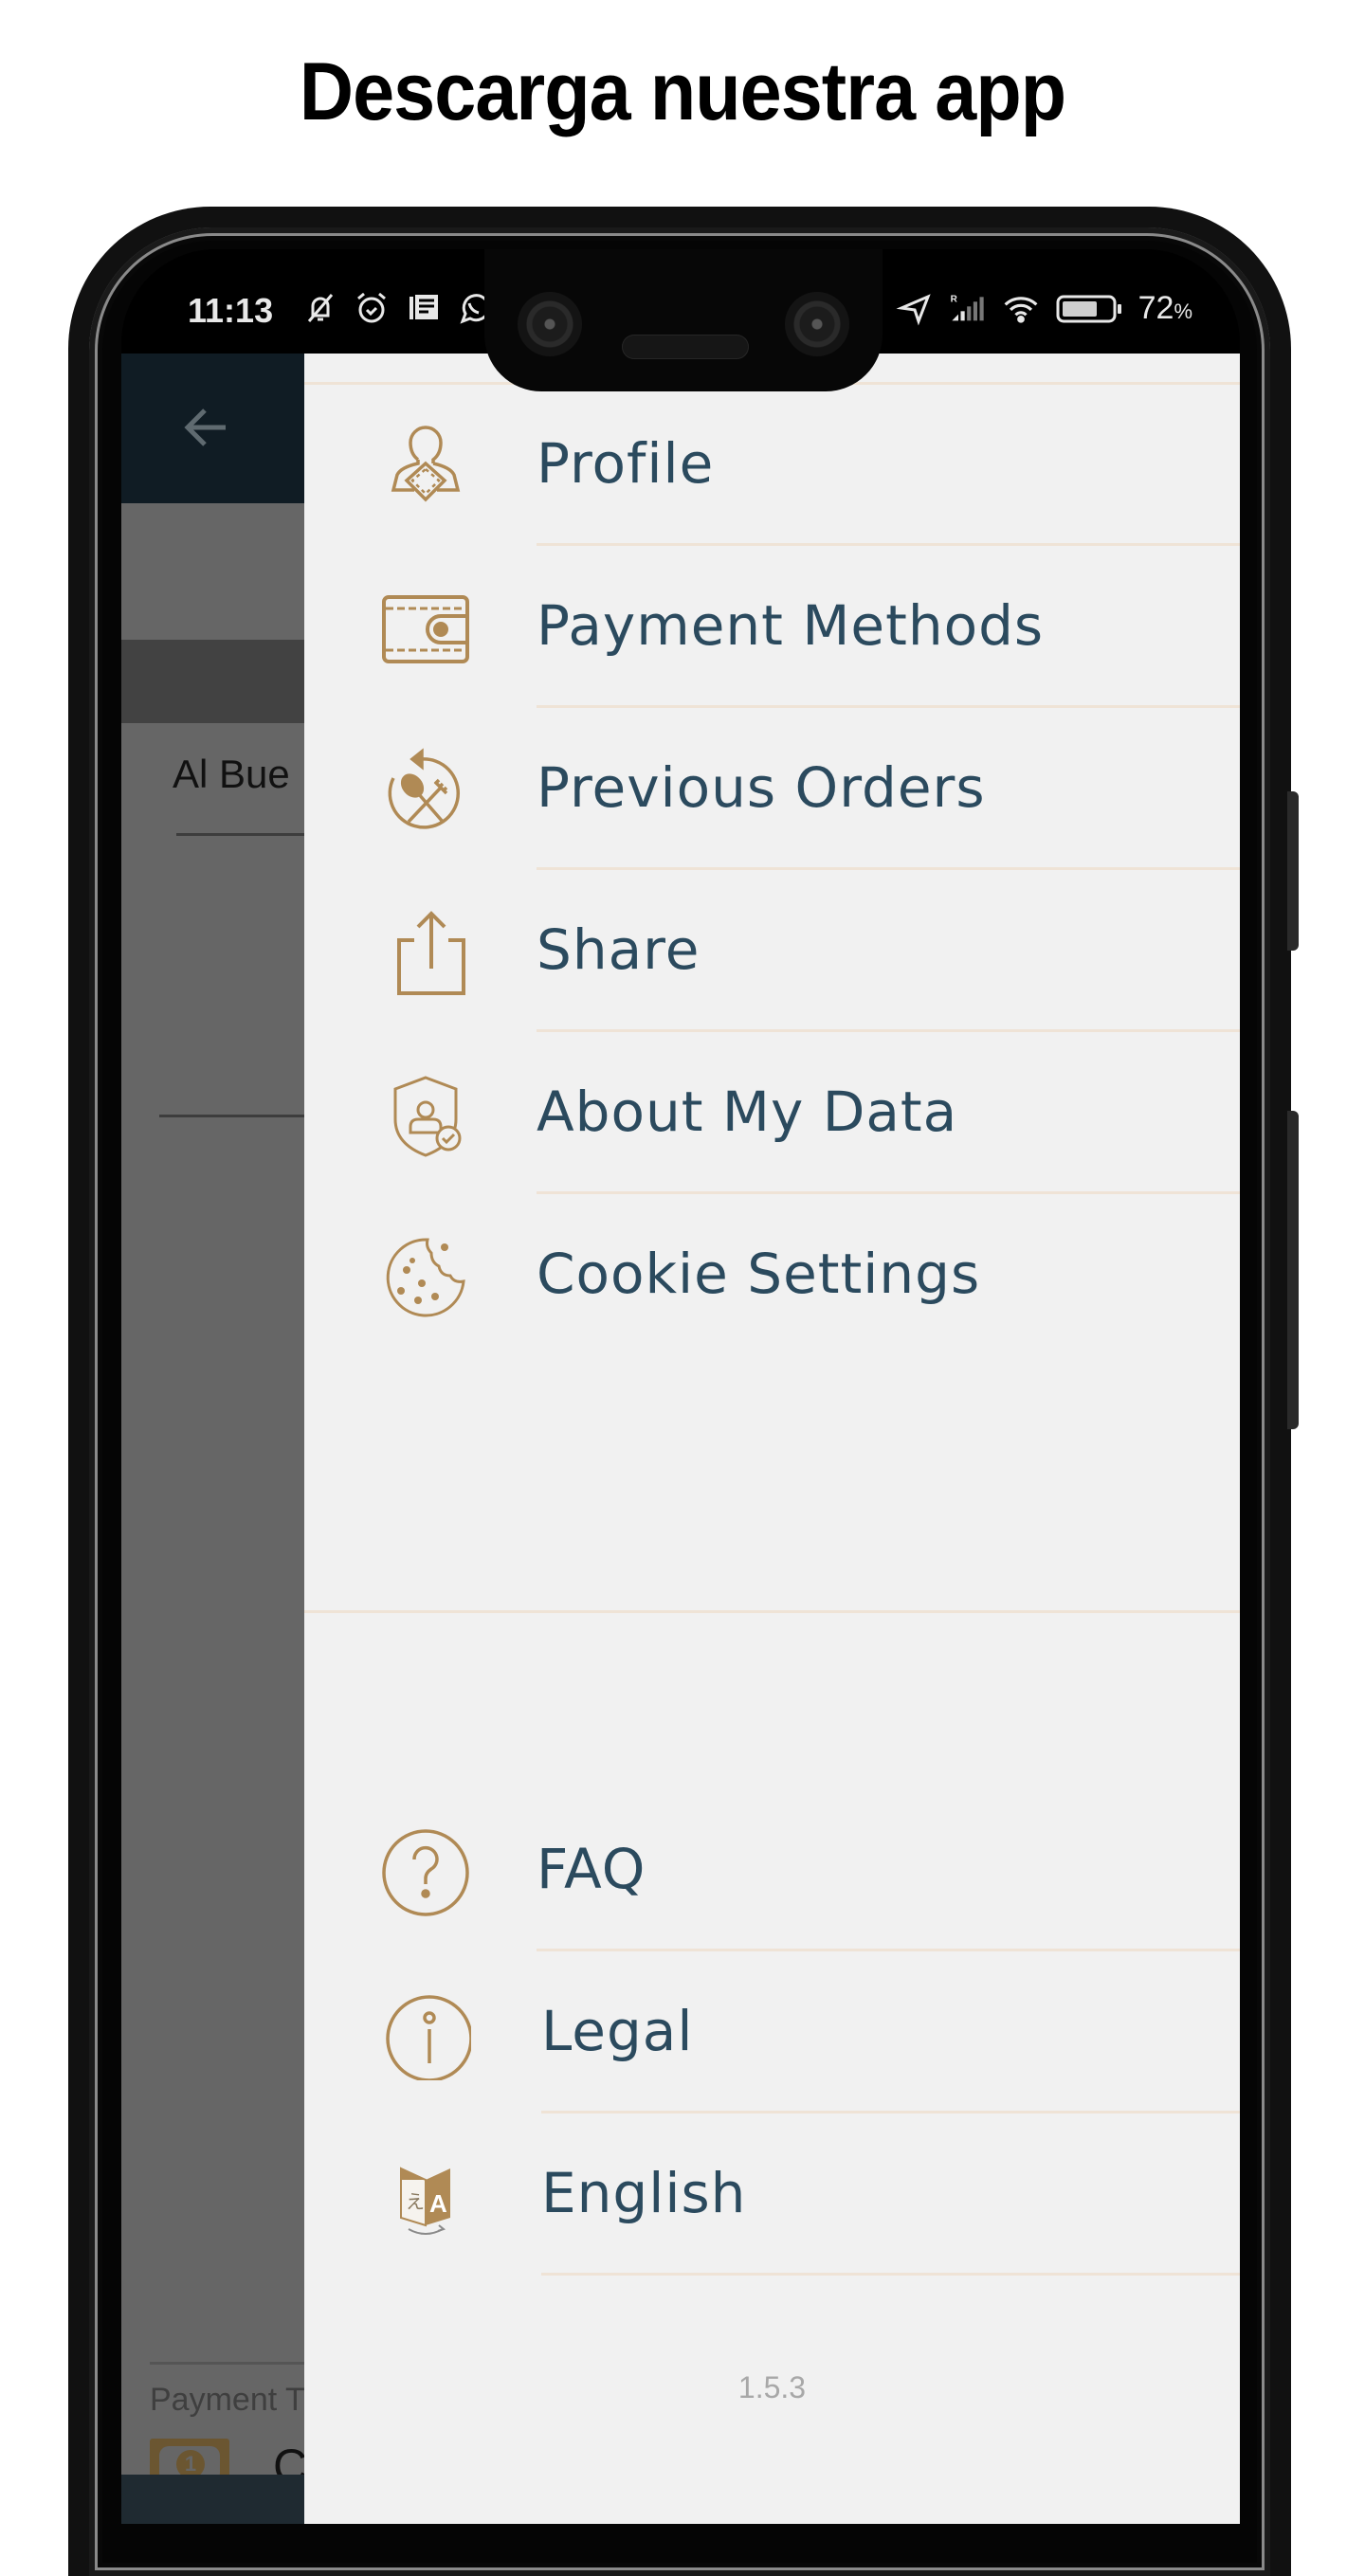 This screenshot has width=1365, height=2576. What do you see at coordinates (1021, 310) in the screenshot?
I see `wifi-icon` at bounding box center [1021, 310].